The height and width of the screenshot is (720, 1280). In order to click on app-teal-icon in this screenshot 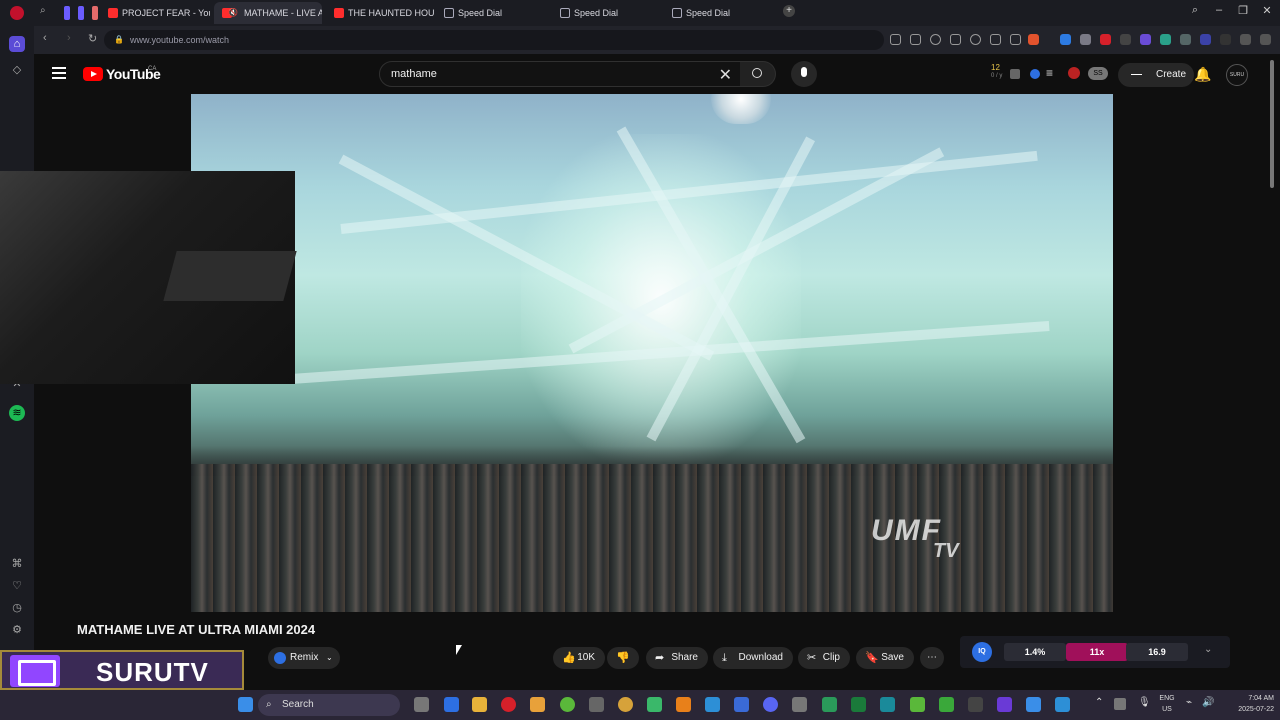, I will do `click(887, 704)`.